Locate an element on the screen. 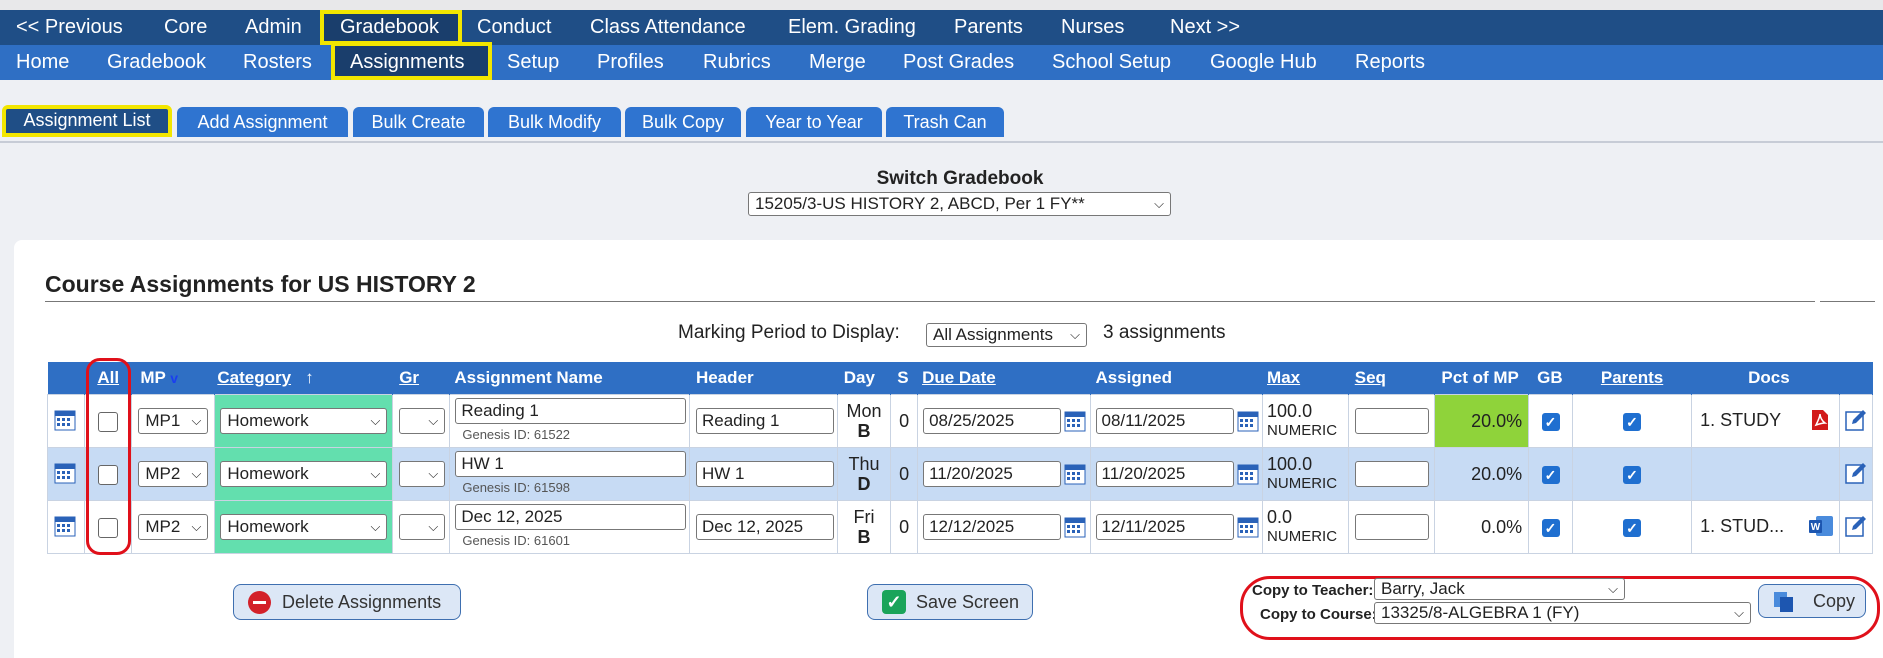  assigned-date-input: 08/11/2025 is located at coordinates (1164, 421).